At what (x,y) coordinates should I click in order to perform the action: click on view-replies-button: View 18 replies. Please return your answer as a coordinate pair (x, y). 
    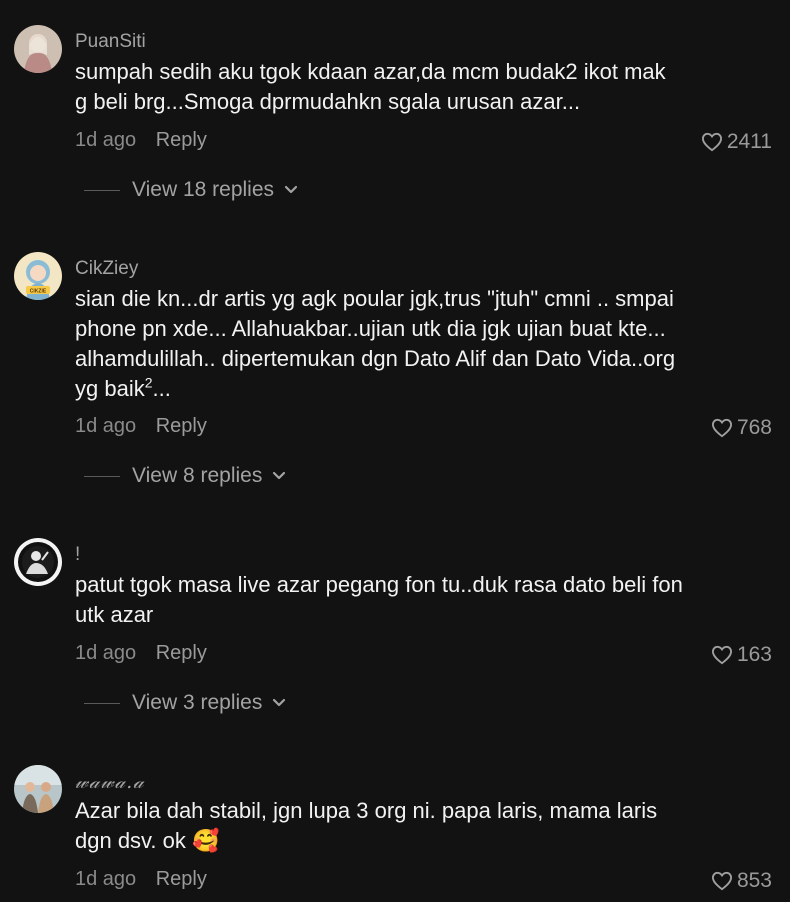
    Looking at the image, I should click on (191, 190).